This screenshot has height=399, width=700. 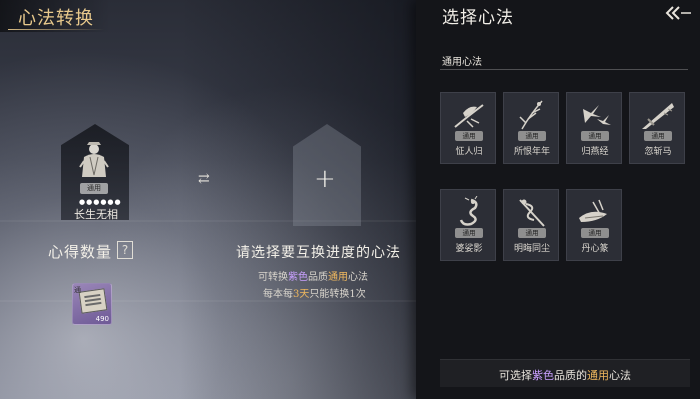 I want to click on card-name: 丹心篆, so click(x=595, y=249).